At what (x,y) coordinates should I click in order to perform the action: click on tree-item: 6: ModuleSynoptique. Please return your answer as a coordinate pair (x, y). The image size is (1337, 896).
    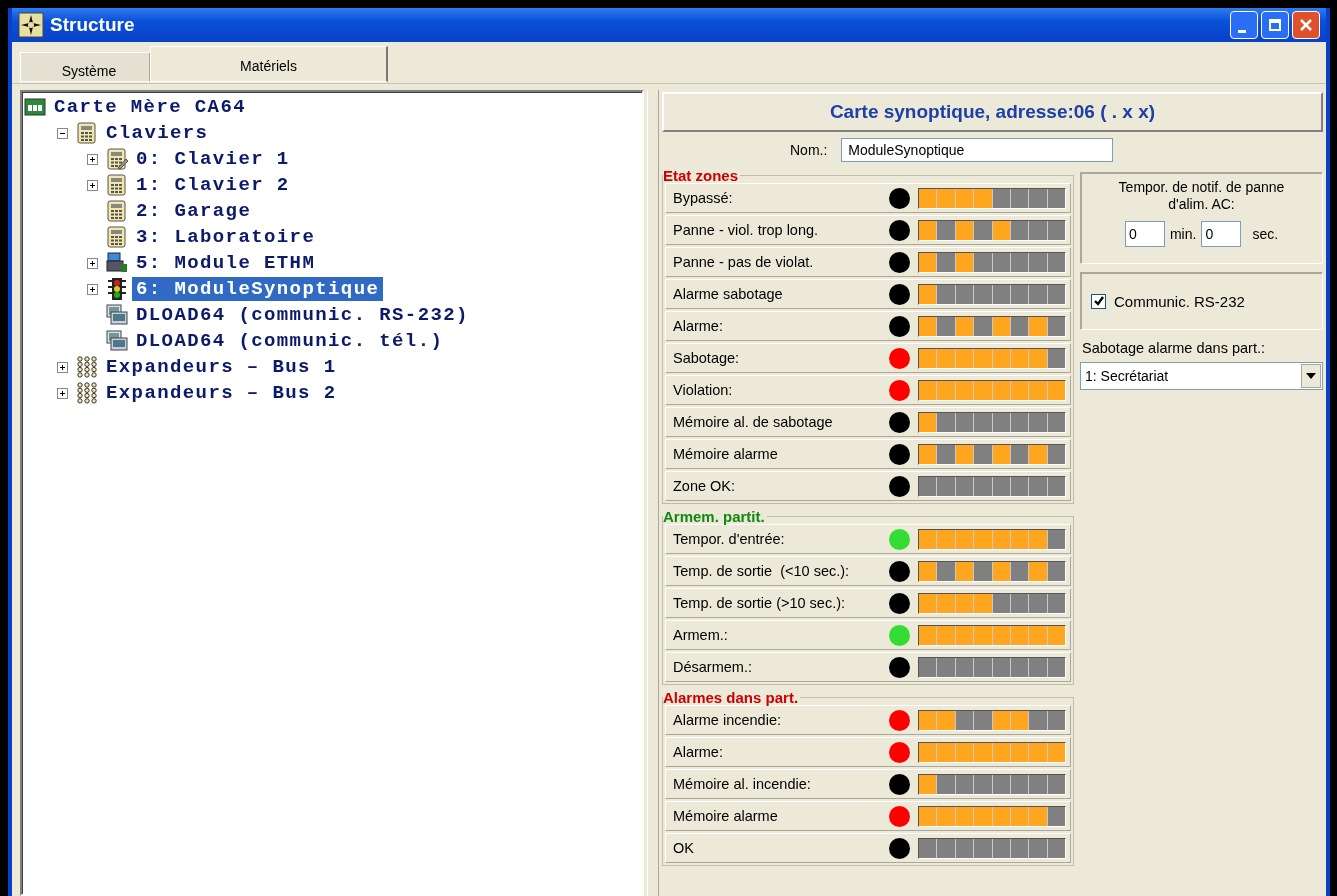
    Looking at the image, I should click on (258, 289).